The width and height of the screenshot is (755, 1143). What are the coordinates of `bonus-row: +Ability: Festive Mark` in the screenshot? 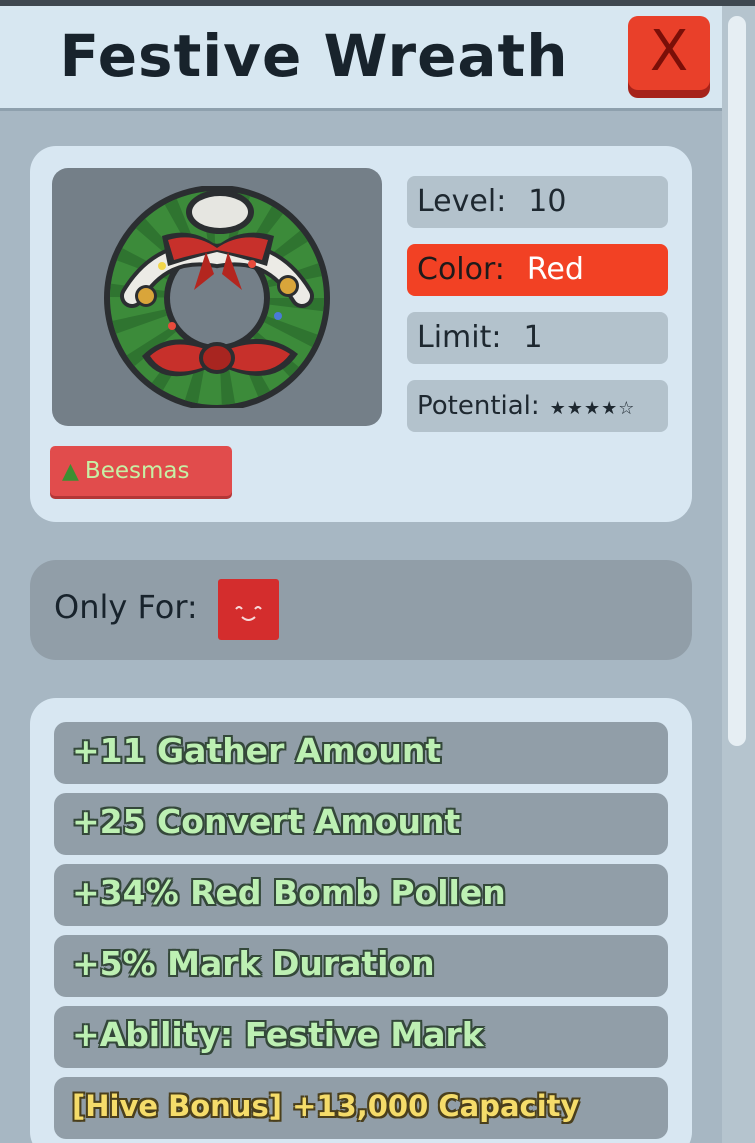 It's located at (361, 1037).